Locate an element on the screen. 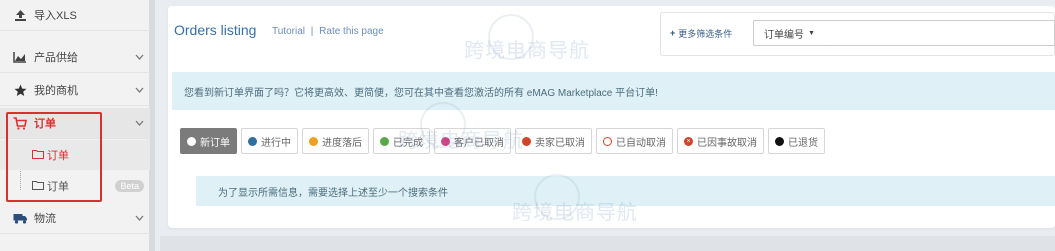 The image size is (1055, 251). info-text: 为了显示所需信息，需要选择上述至少一个搜索条件 is located at coordinates (333, 193).